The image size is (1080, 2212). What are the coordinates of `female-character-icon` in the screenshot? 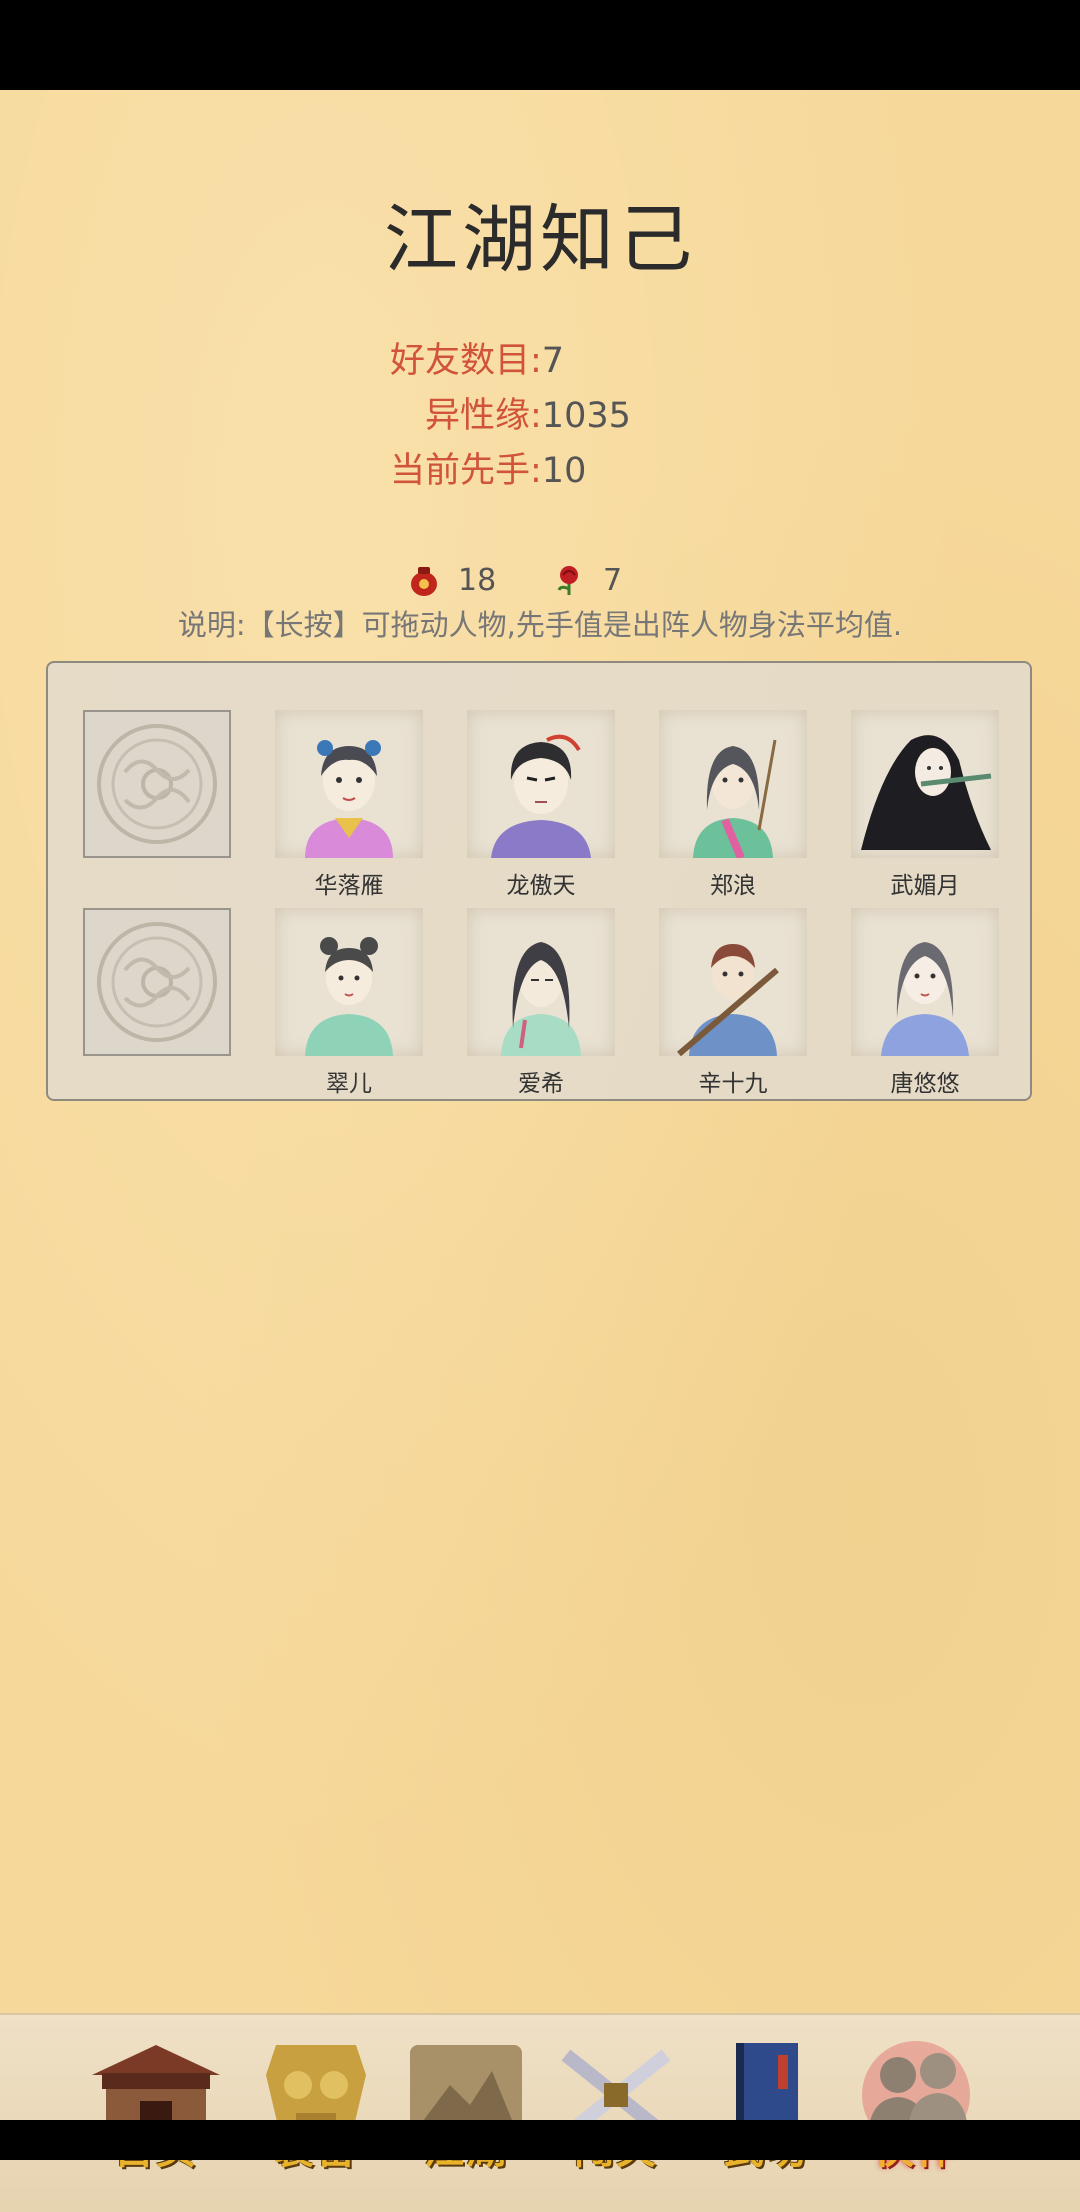 It's located at (349, 799).